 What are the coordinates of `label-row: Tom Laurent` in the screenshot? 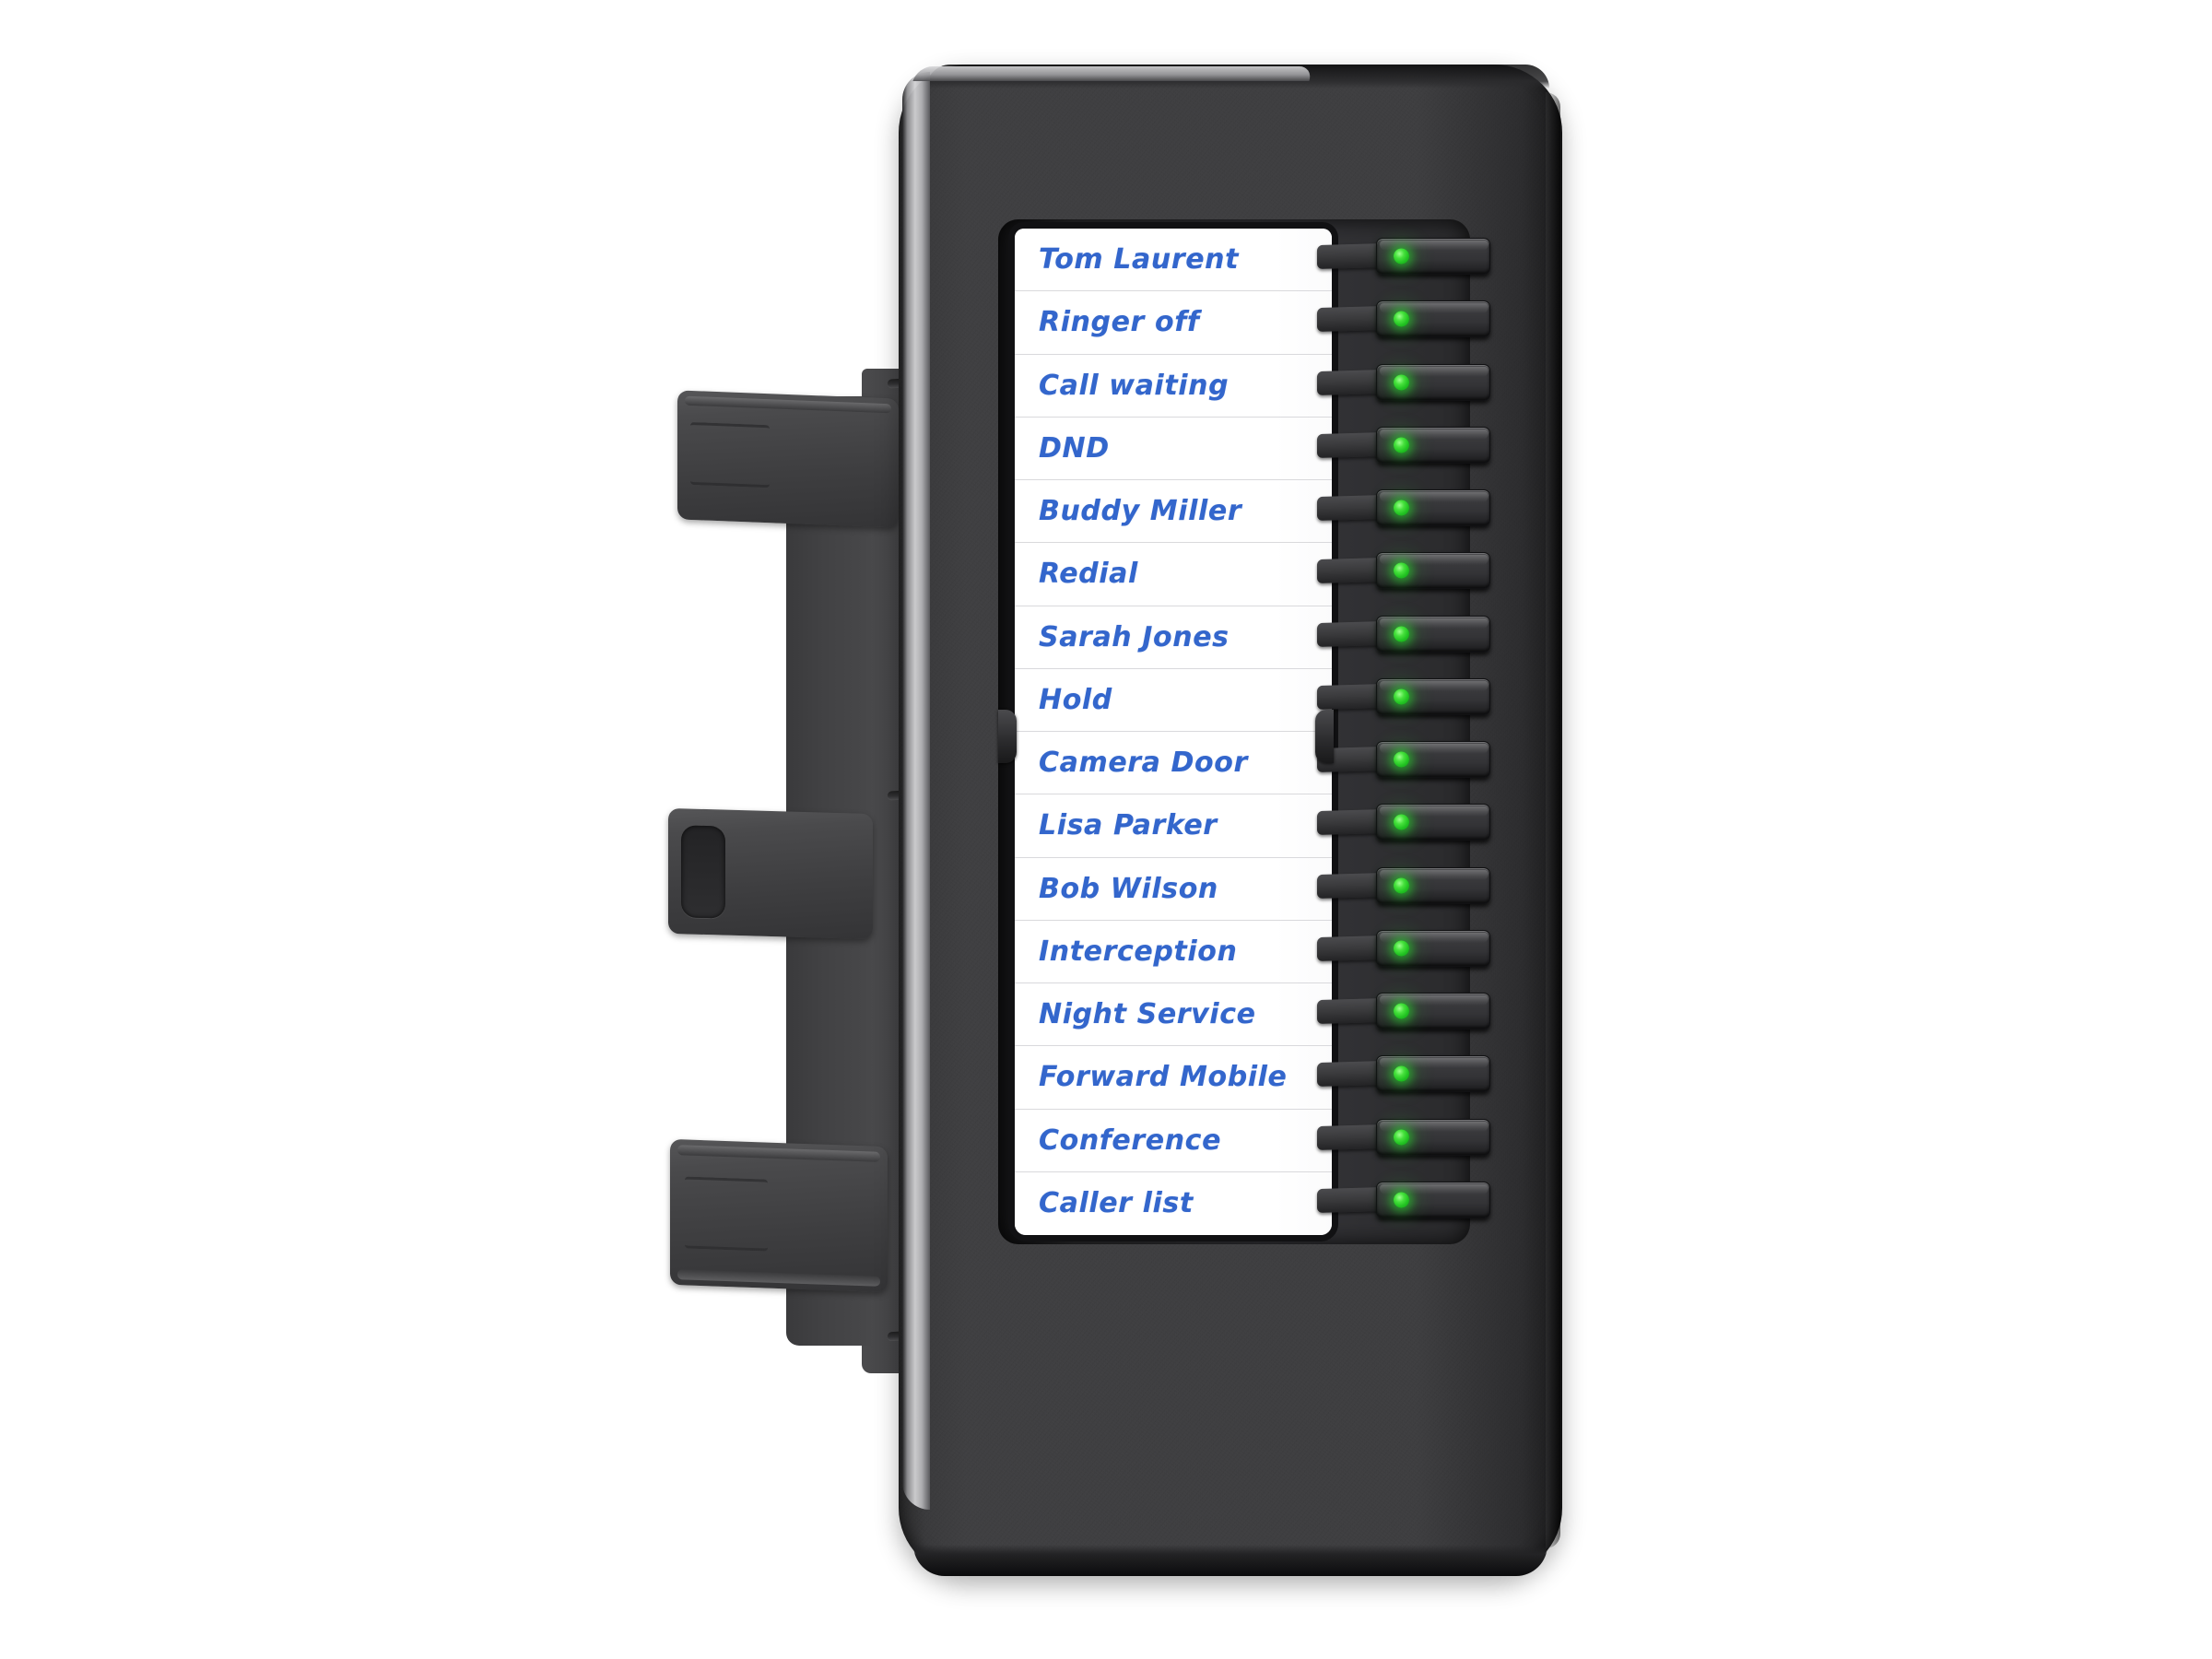 It's located at (1173, 260).